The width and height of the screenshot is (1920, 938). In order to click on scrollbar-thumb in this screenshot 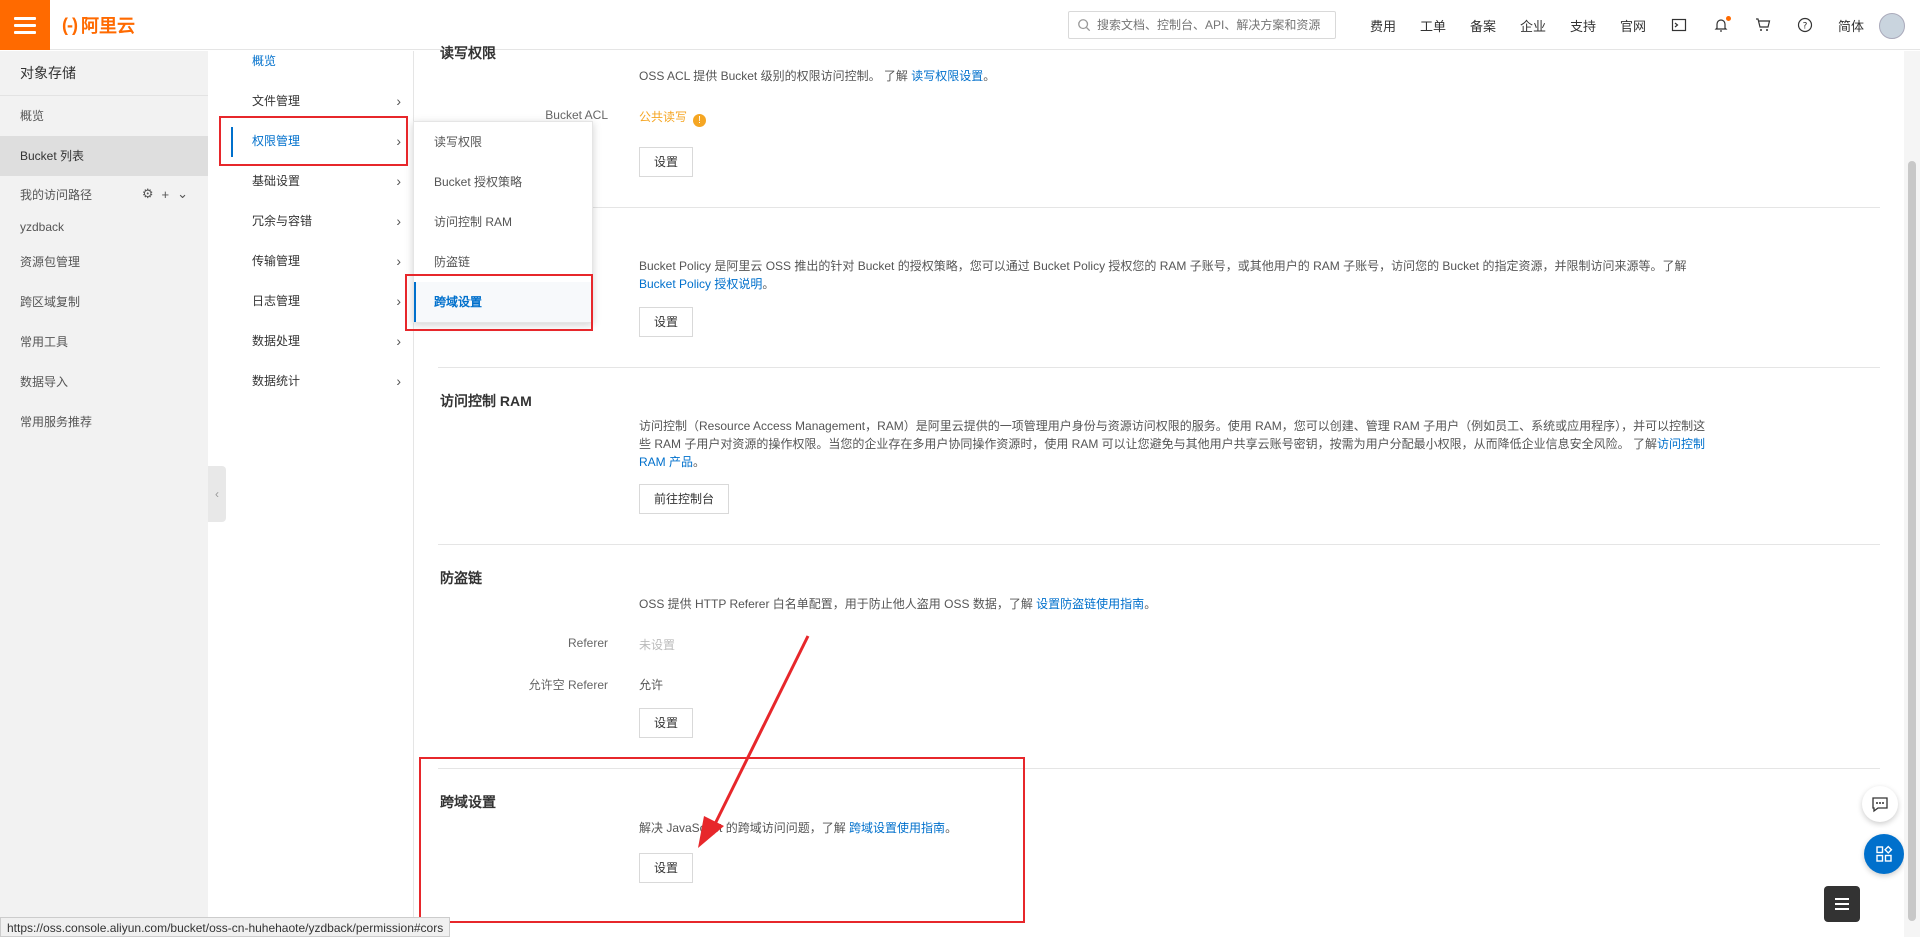, I will do `click(1912, 541)`.